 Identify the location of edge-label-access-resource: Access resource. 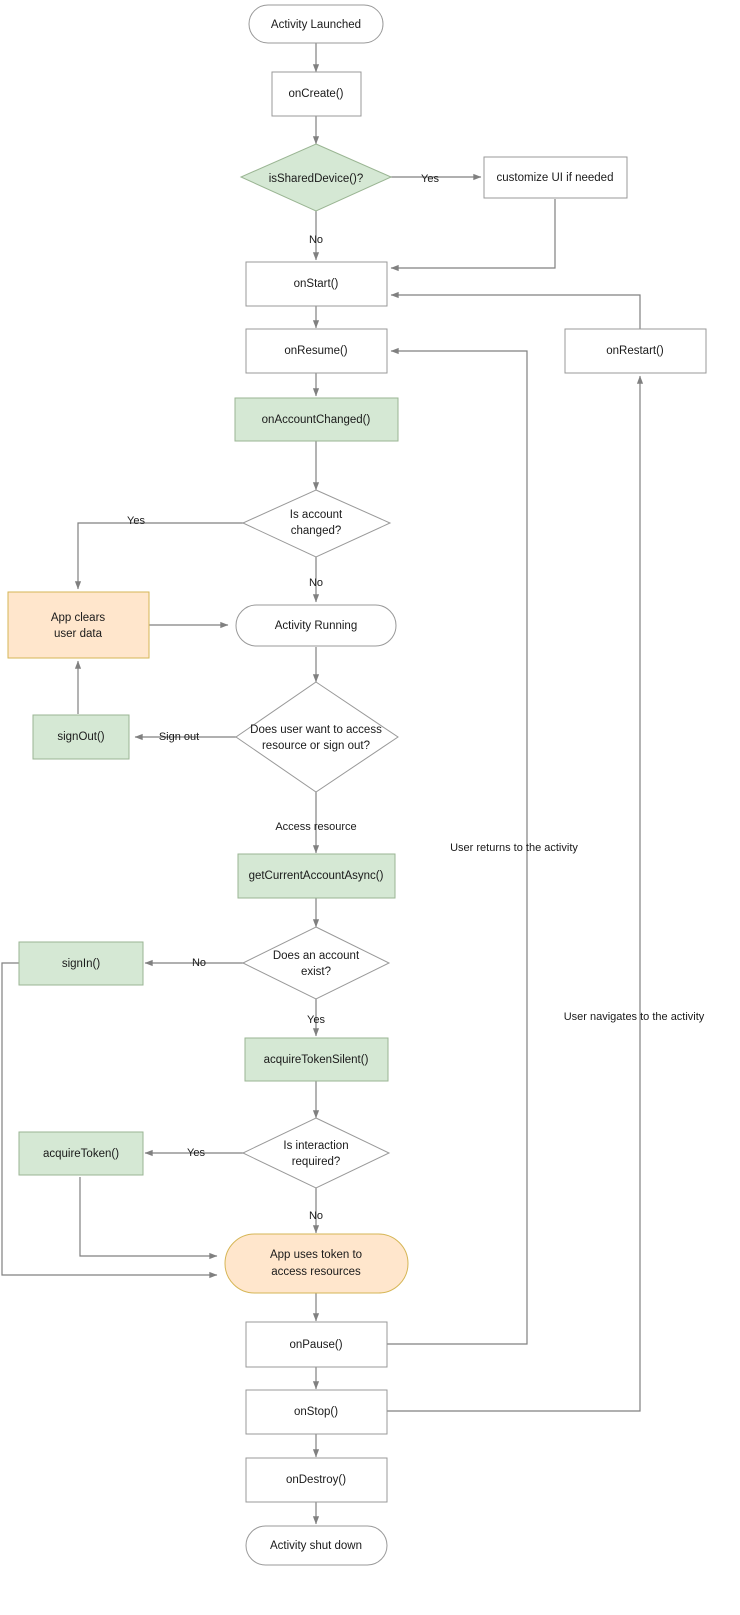
(315, 827).